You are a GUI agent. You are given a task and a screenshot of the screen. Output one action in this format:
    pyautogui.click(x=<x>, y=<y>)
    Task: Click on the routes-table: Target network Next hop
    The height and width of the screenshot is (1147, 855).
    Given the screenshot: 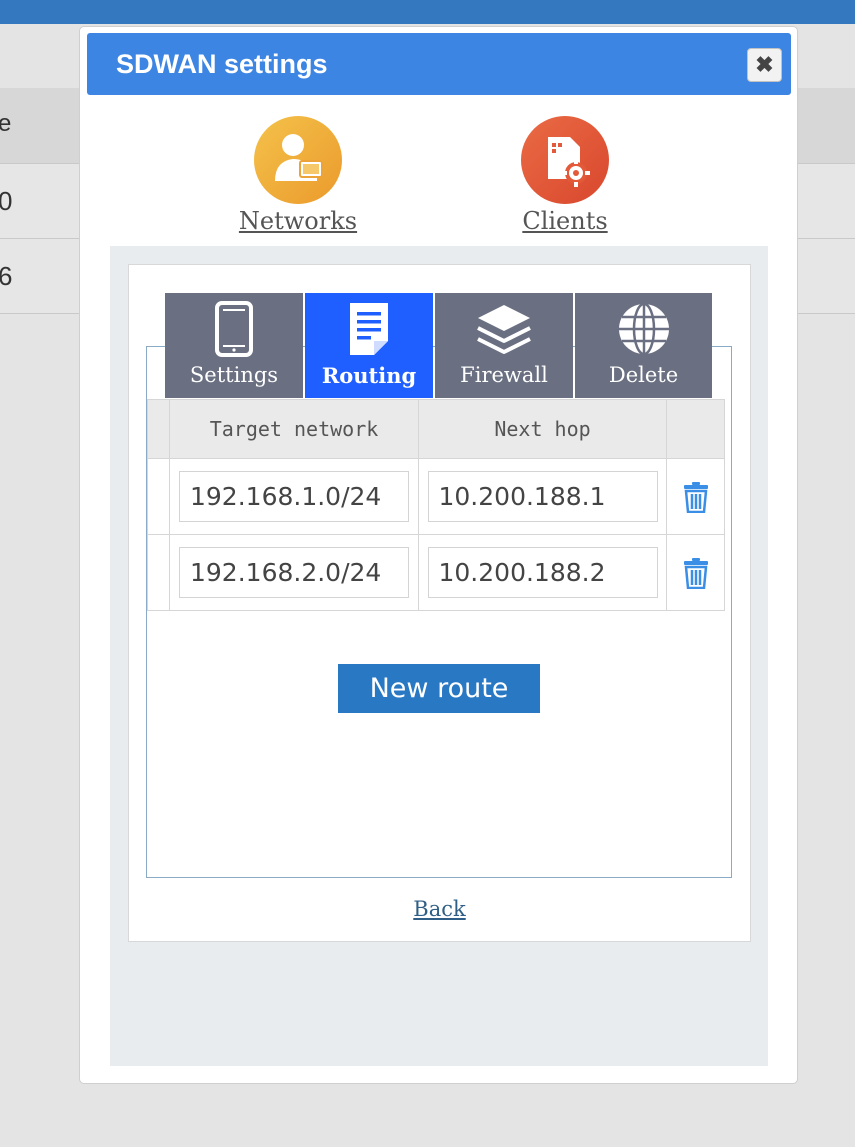 What is the action you would take?
    pyautogui.click(x=436, y=505)
    